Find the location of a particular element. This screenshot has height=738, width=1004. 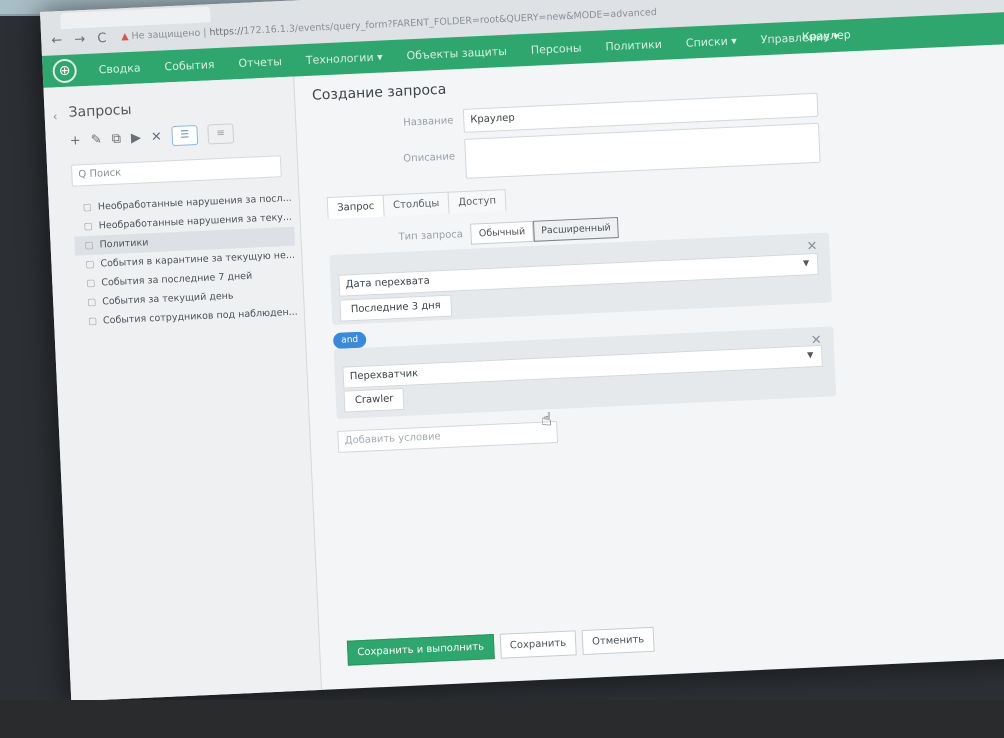

description-label: Описание is located at coordinates (429, 158).